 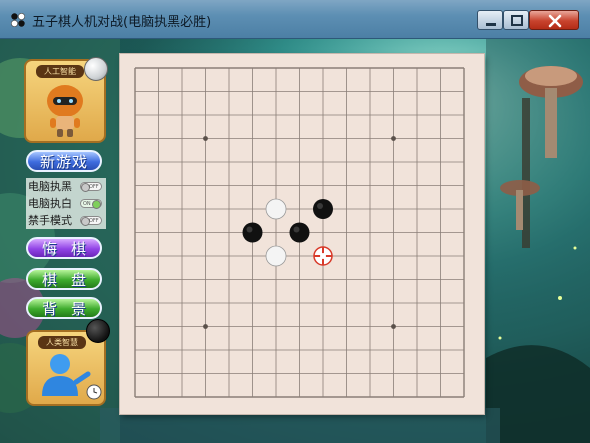 What do you see at coordinates (65, 111) in the screenshot?
I see `robot-avatar-icon` at bounding box center [65, 111].